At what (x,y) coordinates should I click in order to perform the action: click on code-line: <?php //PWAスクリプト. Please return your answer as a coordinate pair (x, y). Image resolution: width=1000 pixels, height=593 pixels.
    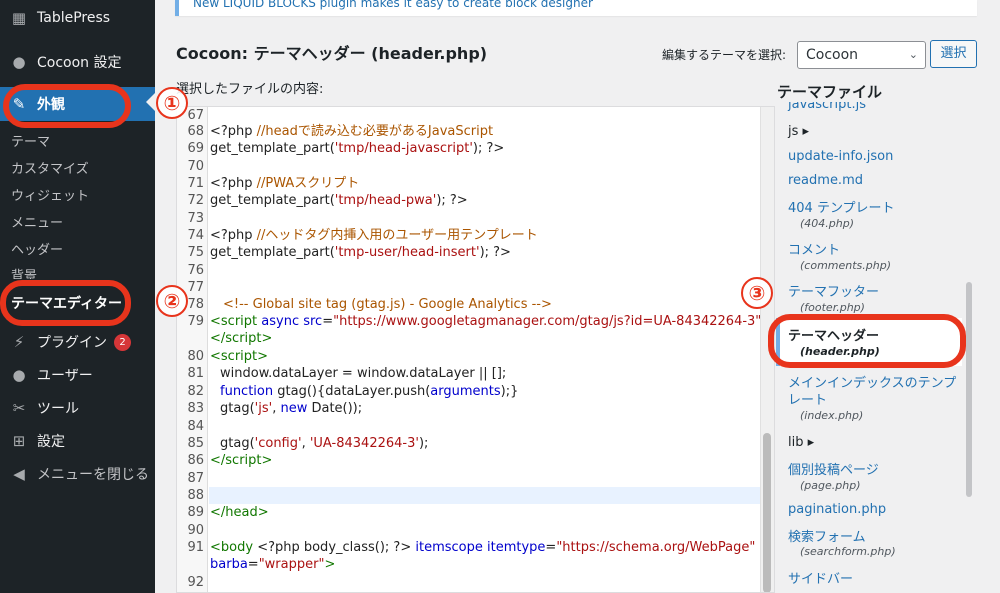
    Looking at the image, I should click on (285, 183).